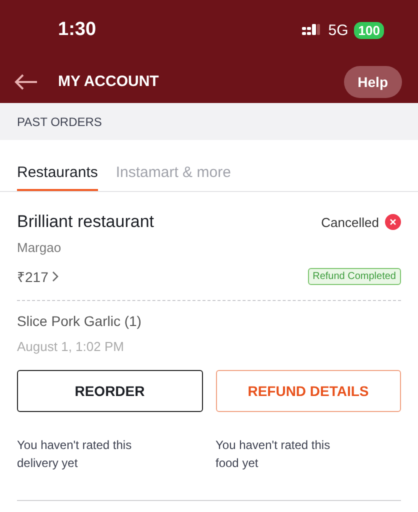  Describe the element at coordinates (77, 30) in the screenshot. I see `status-time: 1:30` at that location.